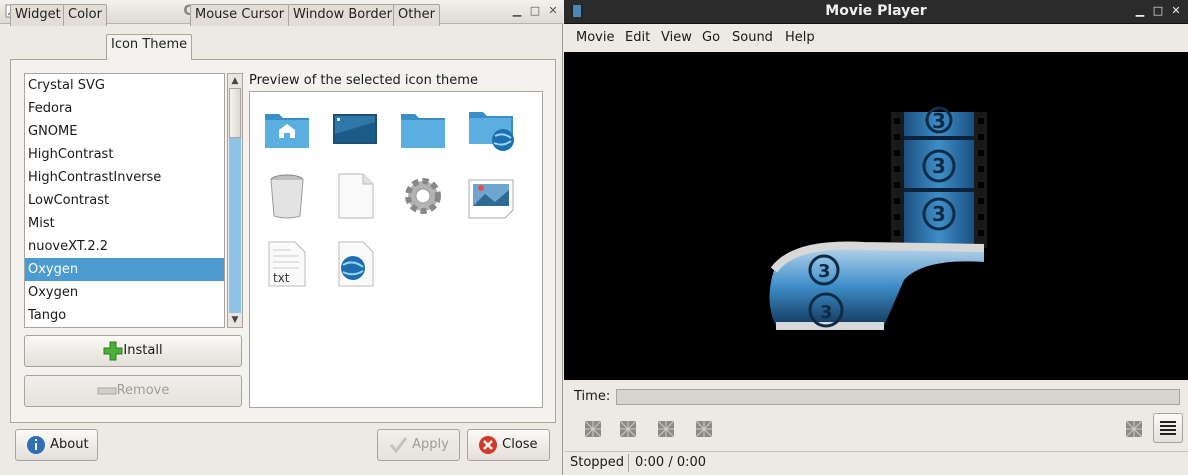 The height and width of the screenshot is (475, 1188). I want to click on list-item: Fedora, so click(124, 108).